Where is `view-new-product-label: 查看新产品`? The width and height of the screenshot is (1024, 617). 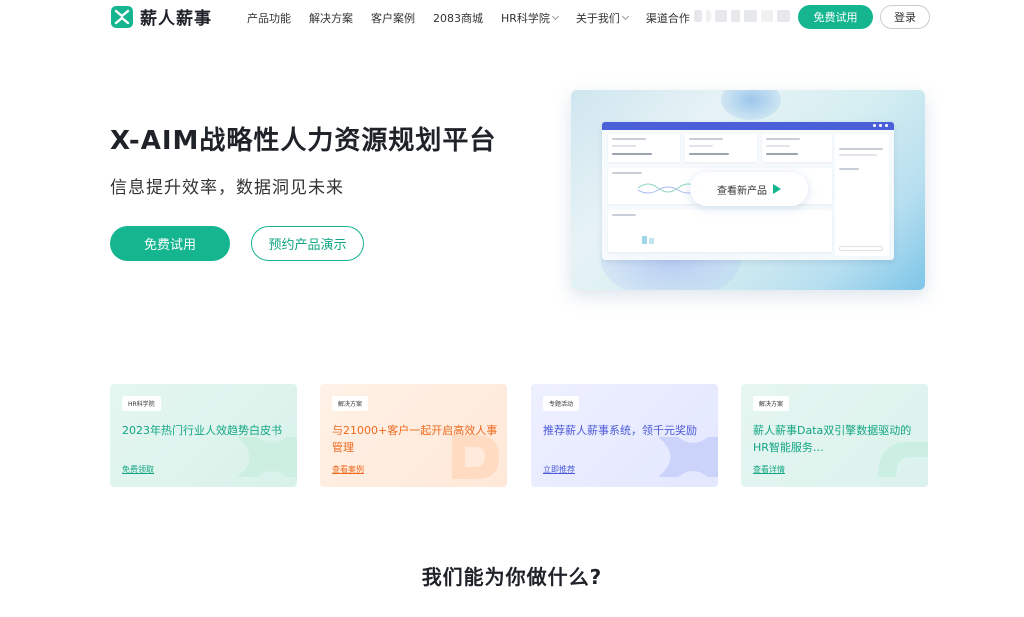
view-new-product-label: 查看新产品 is located at coordinates (742, 191).